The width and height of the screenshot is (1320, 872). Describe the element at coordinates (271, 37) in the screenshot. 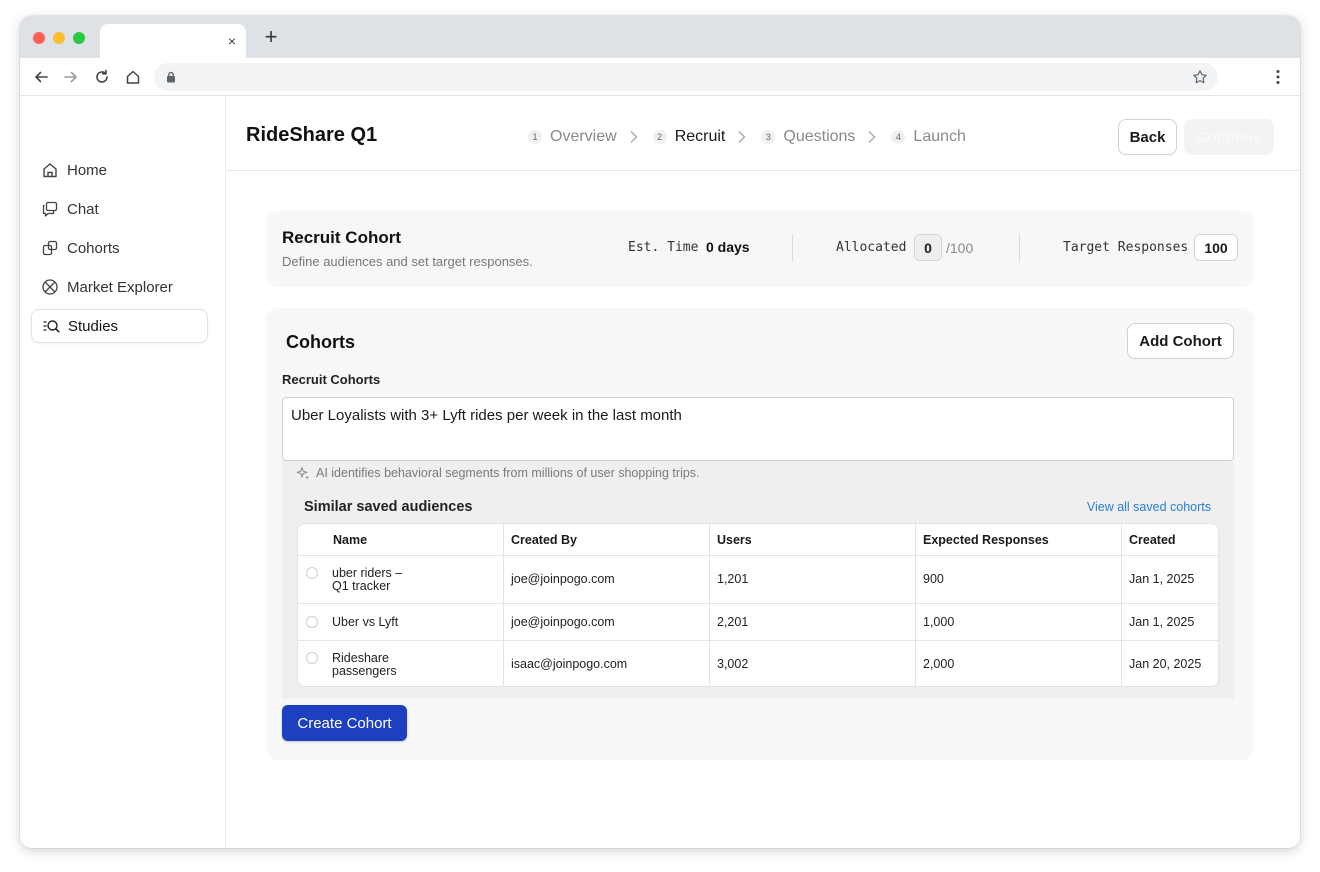

I see `new-tab-icon: +` at that location.